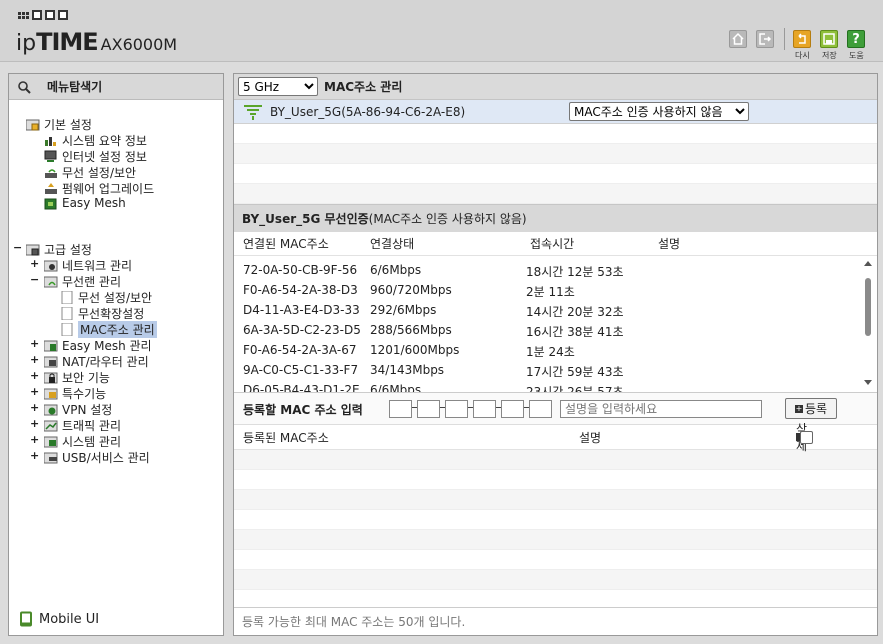 The width and height of the screenshot is (883, 644). Describe the element at coordinates (300, 290) in the screenshot. I see `row-mac: F0-A6-54-2A-38-D3` at that location.